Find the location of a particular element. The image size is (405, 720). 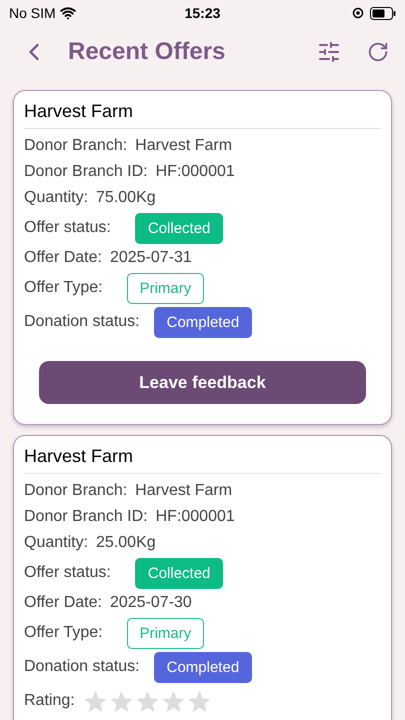

feedback-button: Leave feedback is located at coordinates (202, 382).